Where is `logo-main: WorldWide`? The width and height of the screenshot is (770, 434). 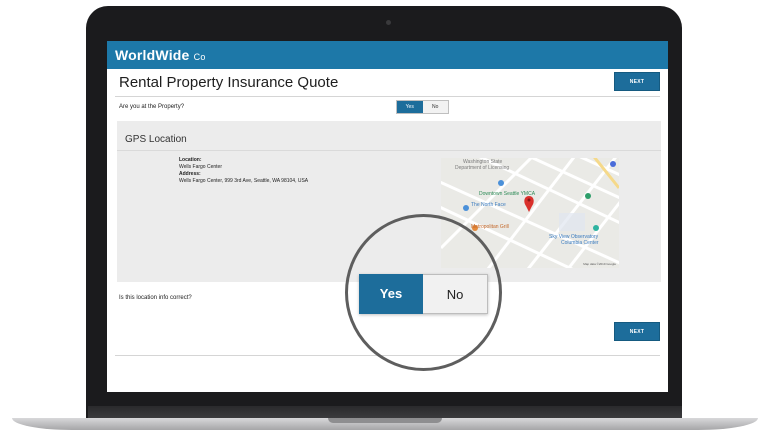 logo-main: WorldWide is located at coordinates (152, 55).